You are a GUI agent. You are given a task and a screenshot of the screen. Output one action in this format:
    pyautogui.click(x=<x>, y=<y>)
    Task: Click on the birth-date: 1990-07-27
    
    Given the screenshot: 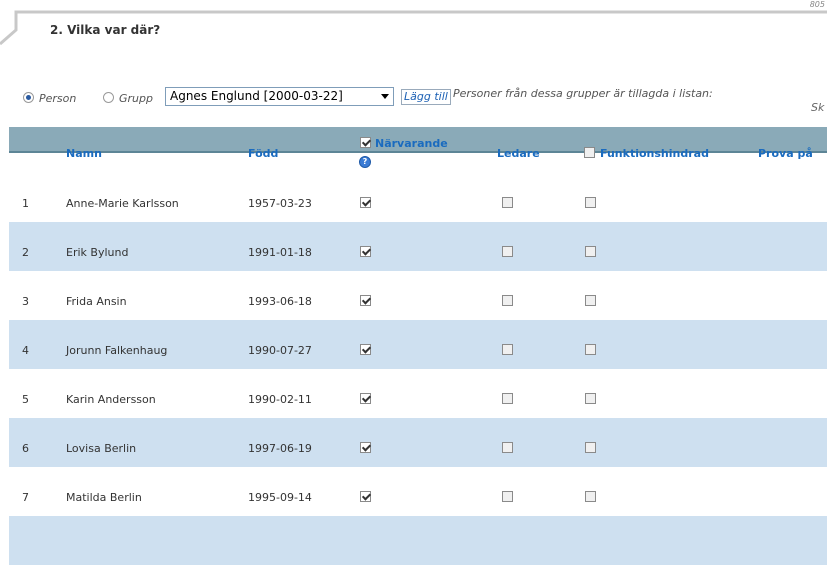 What is the action you would take?
    pyautogui.click(x=280, y=350)
    